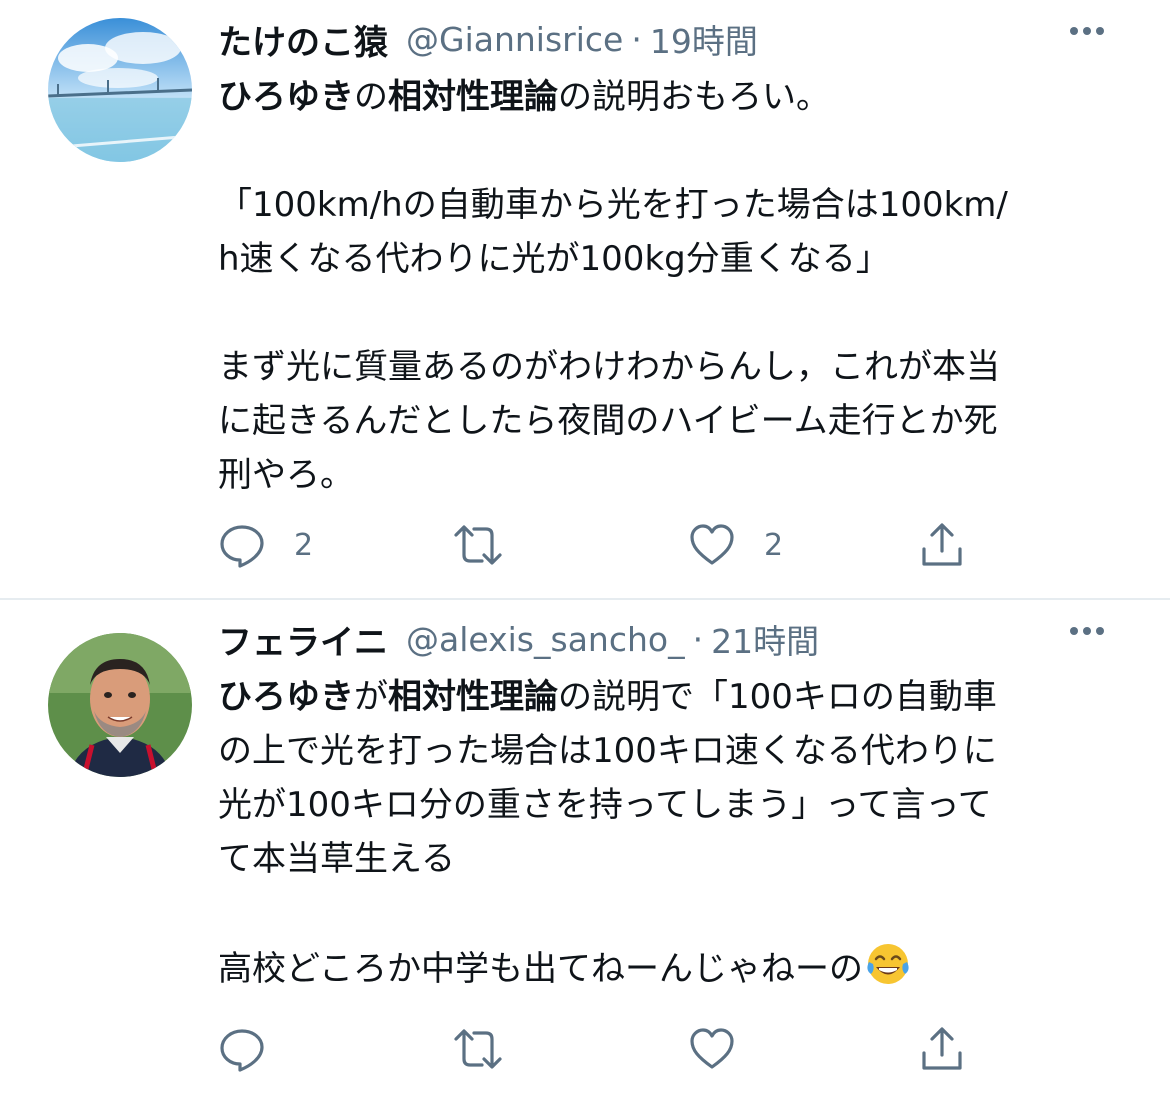 This screenshot has height=1100, width=1170. Describe the element at coordinates (545, 639) in the screenshot. I see `handle: @alexis_sancho_` at that location.